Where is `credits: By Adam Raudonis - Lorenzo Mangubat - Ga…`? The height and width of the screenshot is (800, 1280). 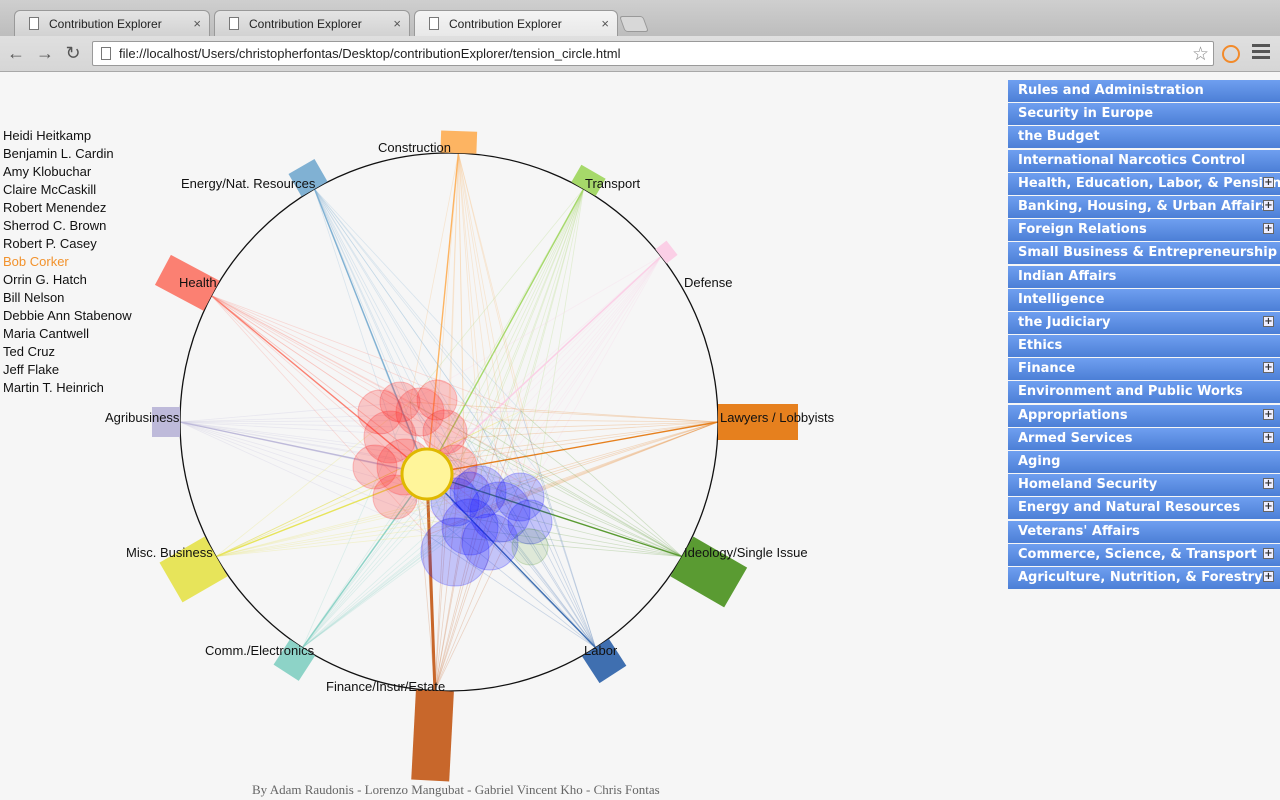 credits: By Adam Raudonis - Lorenzo Mangubat - Ga… is located at coordinates (456, 789).